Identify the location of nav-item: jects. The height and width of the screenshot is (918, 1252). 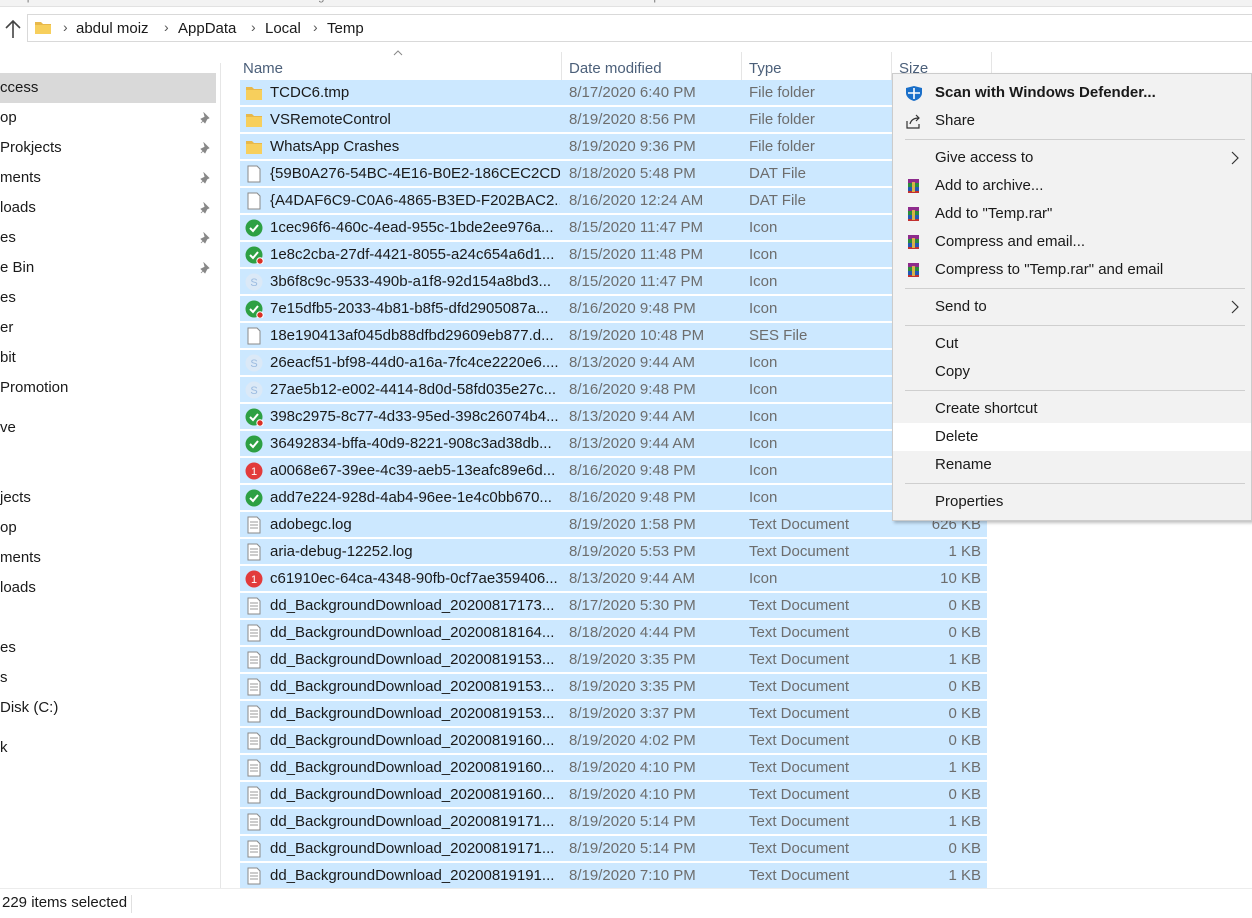
(108, 498).